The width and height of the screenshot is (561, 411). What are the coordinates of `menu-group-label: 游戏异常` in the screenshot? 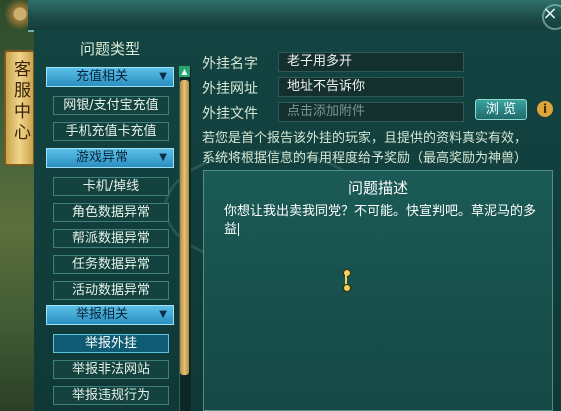 It's located at (101, 157).